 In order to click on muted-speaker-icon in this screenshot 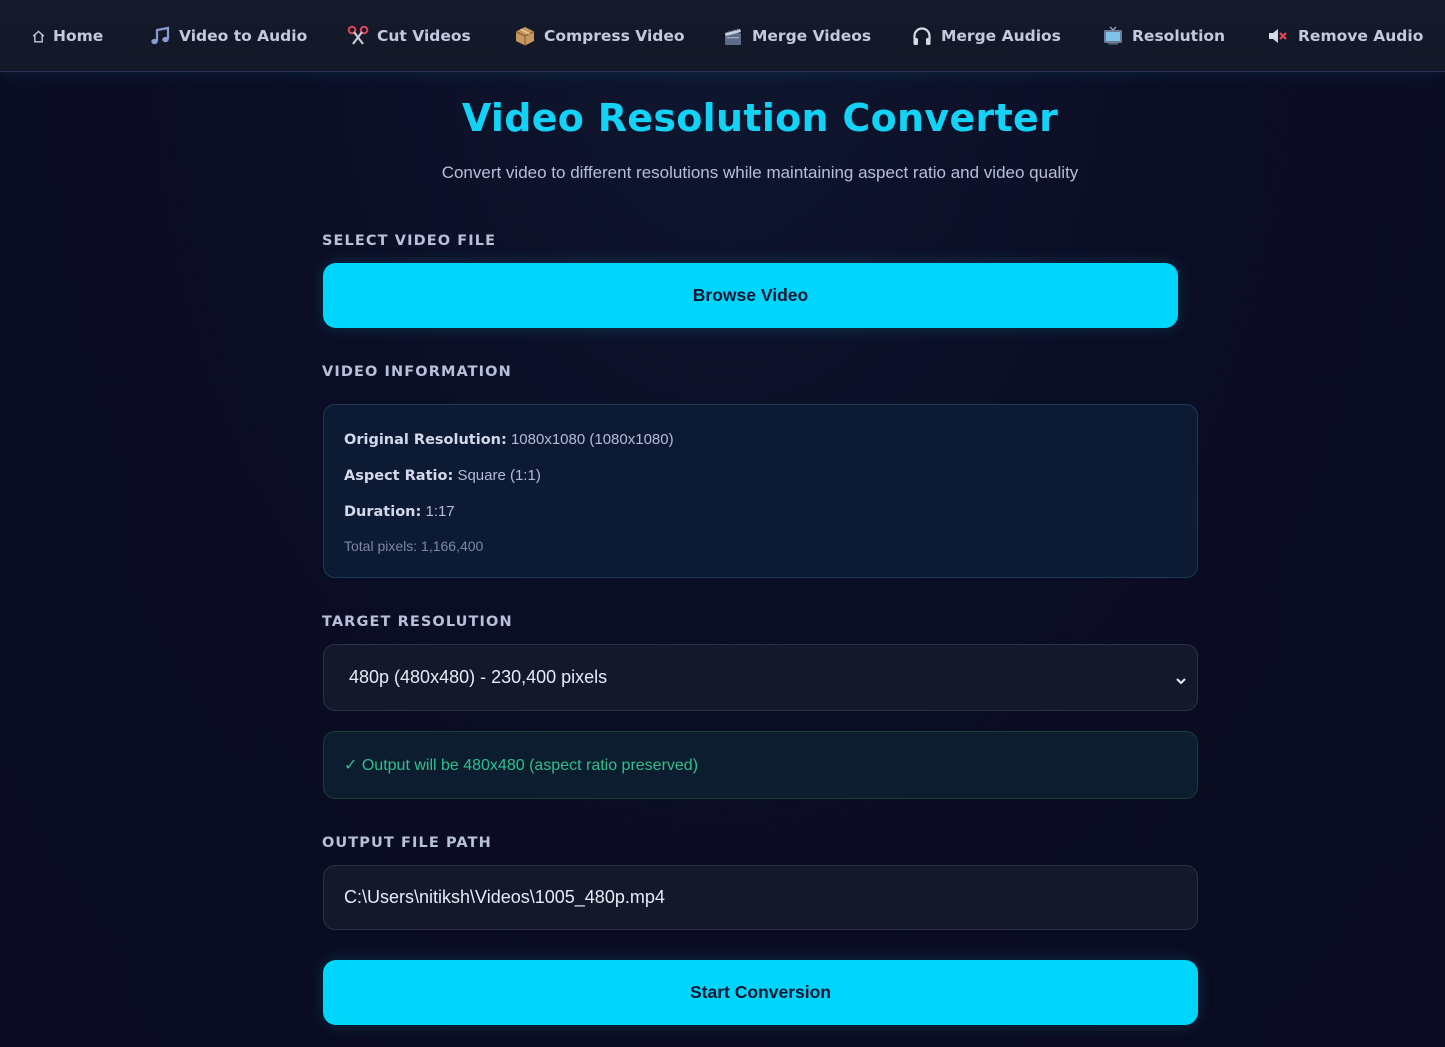, I will do `click(1277, 36)`.